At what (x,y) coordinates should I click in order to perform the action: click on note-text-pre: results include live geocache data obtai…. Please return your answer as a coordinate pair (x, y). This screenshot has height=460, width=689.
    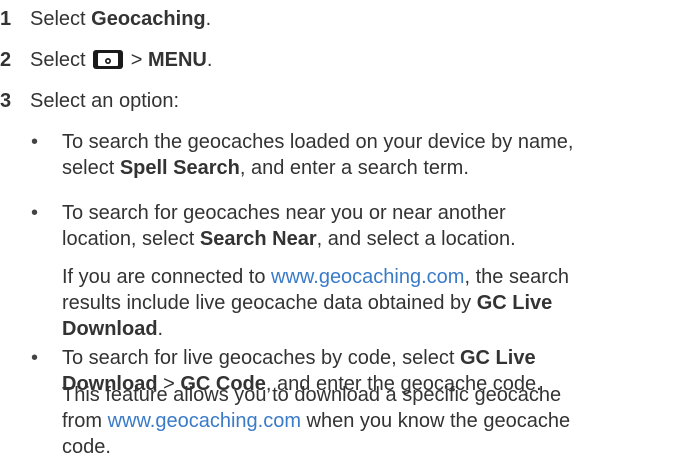
    Looking at the image, I should click on (269, 303).